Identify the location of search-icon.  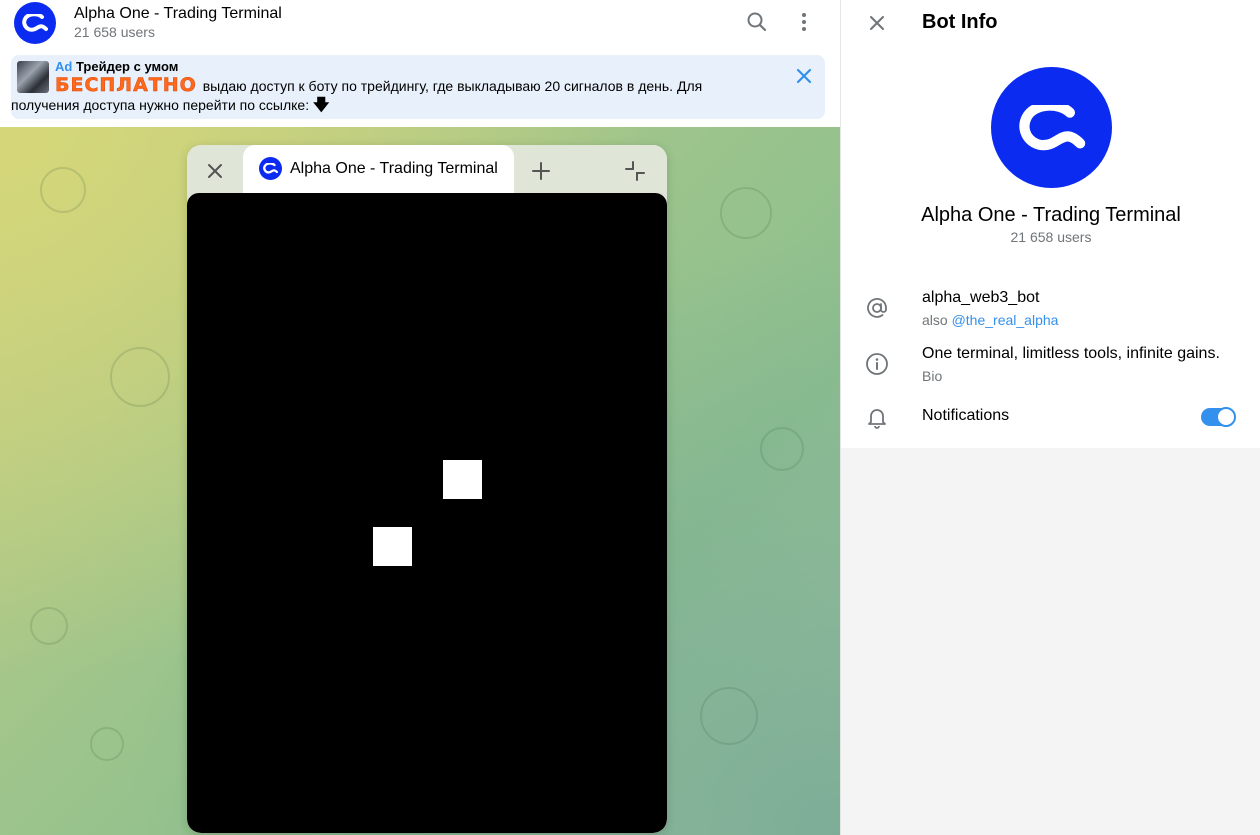
(757, 22).